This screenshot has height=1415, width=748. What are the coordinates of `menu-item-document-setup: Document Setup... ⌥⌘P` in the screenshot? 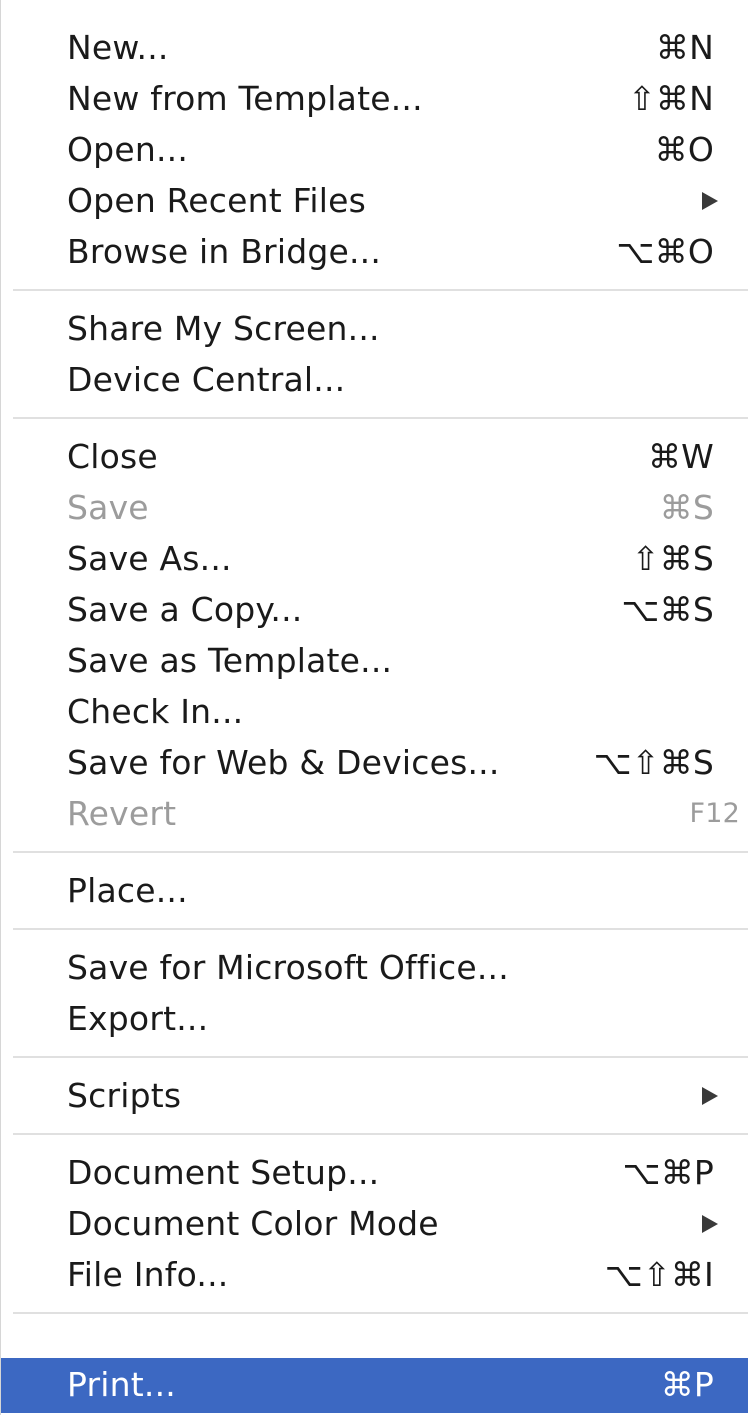 It's located at (374, 1172).